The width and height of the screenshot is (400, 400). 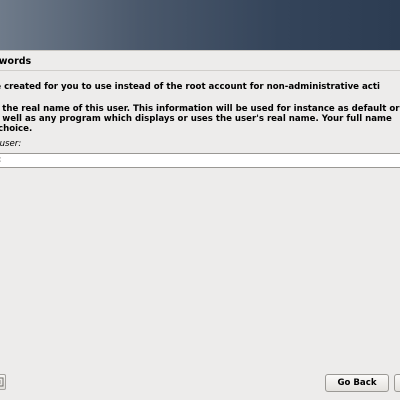 I want to click on screenshot-button, so click(x=3, y=382).